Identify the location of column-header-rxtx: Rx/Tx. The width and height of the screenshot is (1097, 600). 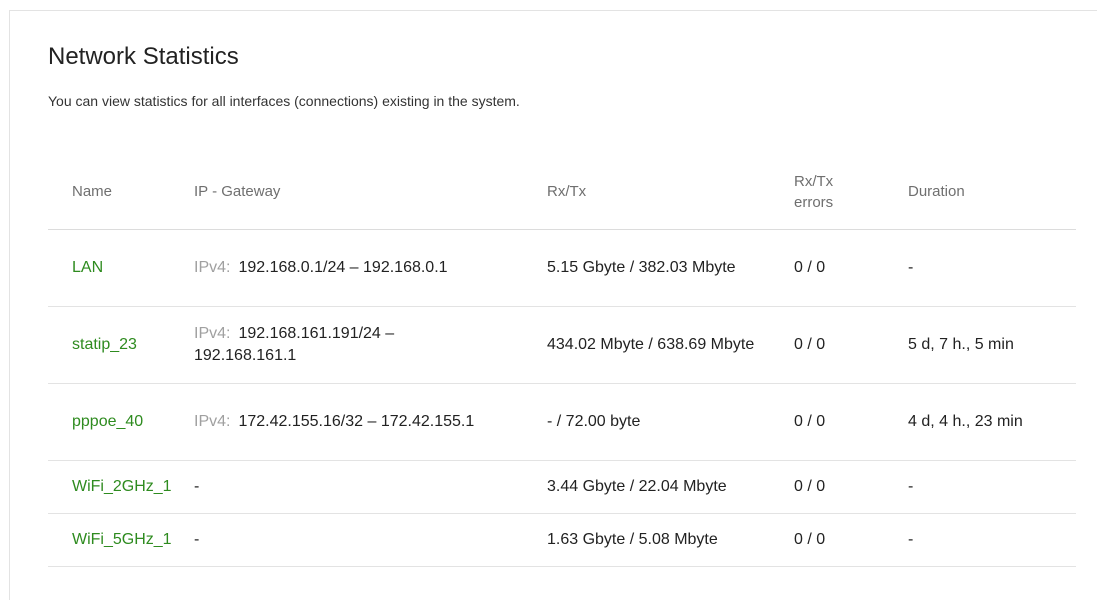
(670, 192).